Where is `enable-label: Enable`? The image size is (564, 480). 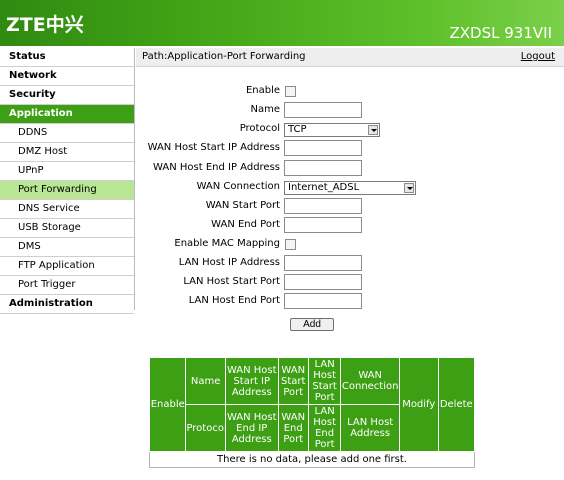 enable-label: Enable is located at coordinates (262, 90).